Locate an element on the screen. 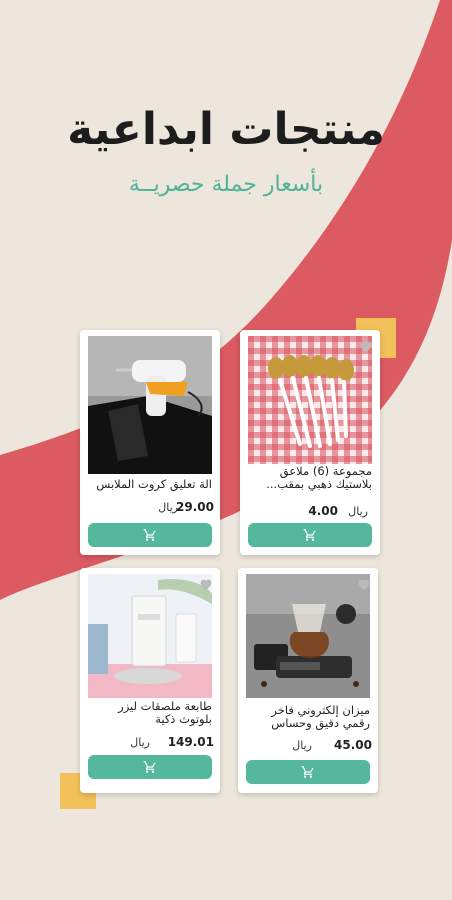 Image resolution: width=452 pixels, height=900 pixels. product-price: 45.00 is located at coordinates (353, 745).